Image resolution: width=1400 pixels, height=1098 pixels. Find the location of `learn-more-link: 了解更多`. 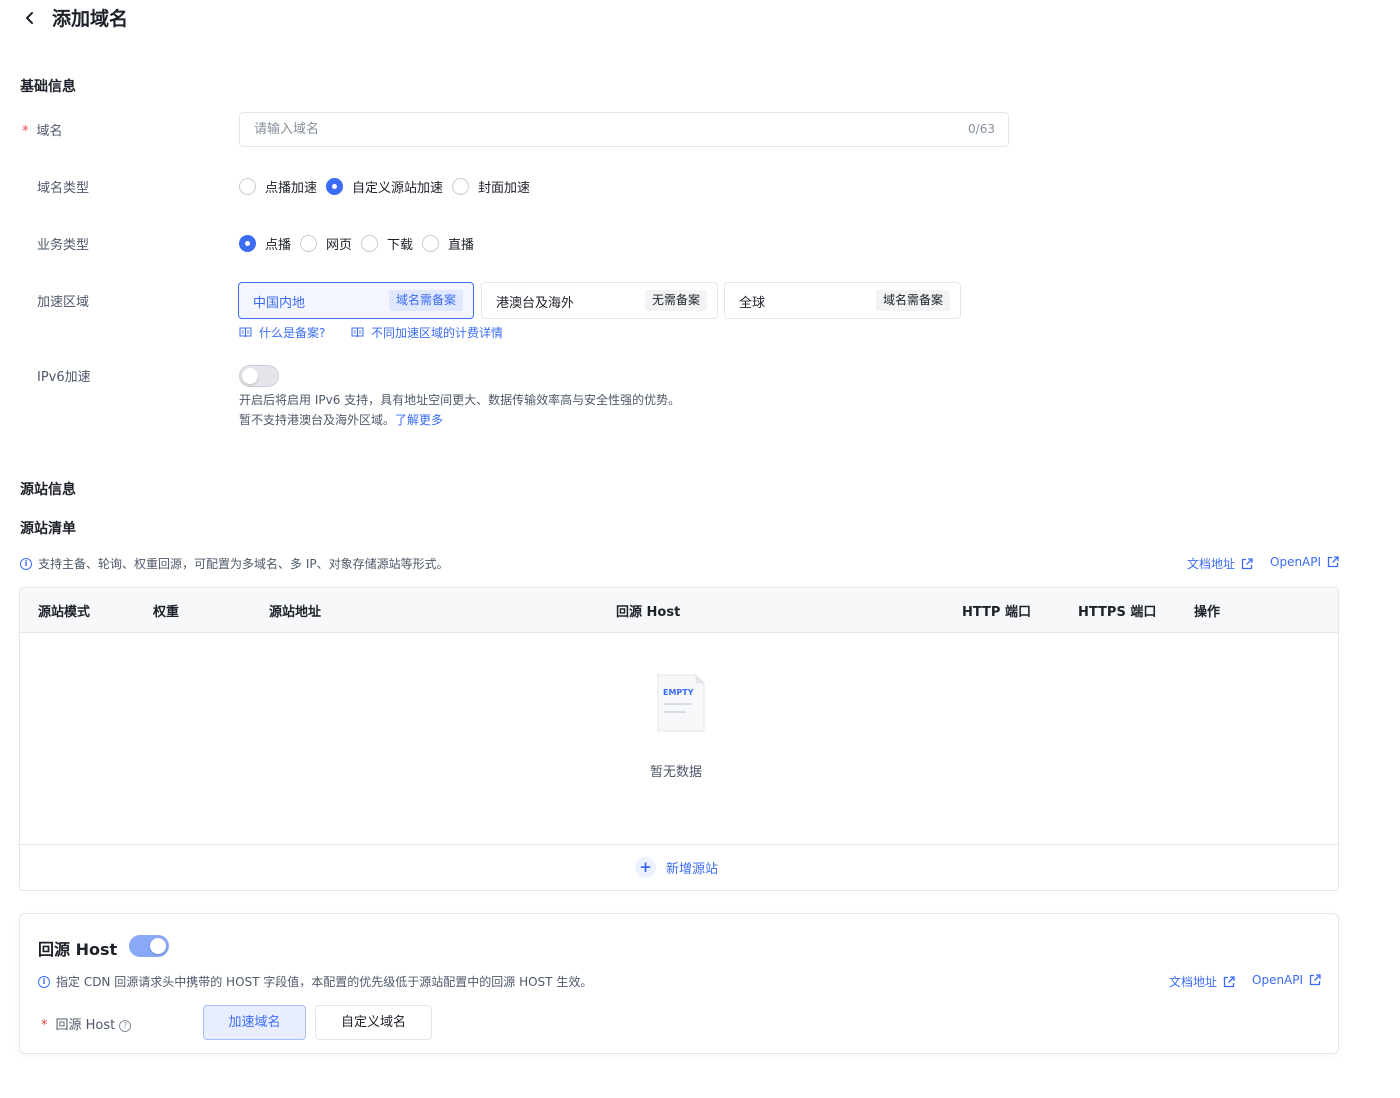

learn-more-link: 了解更多 is located at coordinates (419, 420).